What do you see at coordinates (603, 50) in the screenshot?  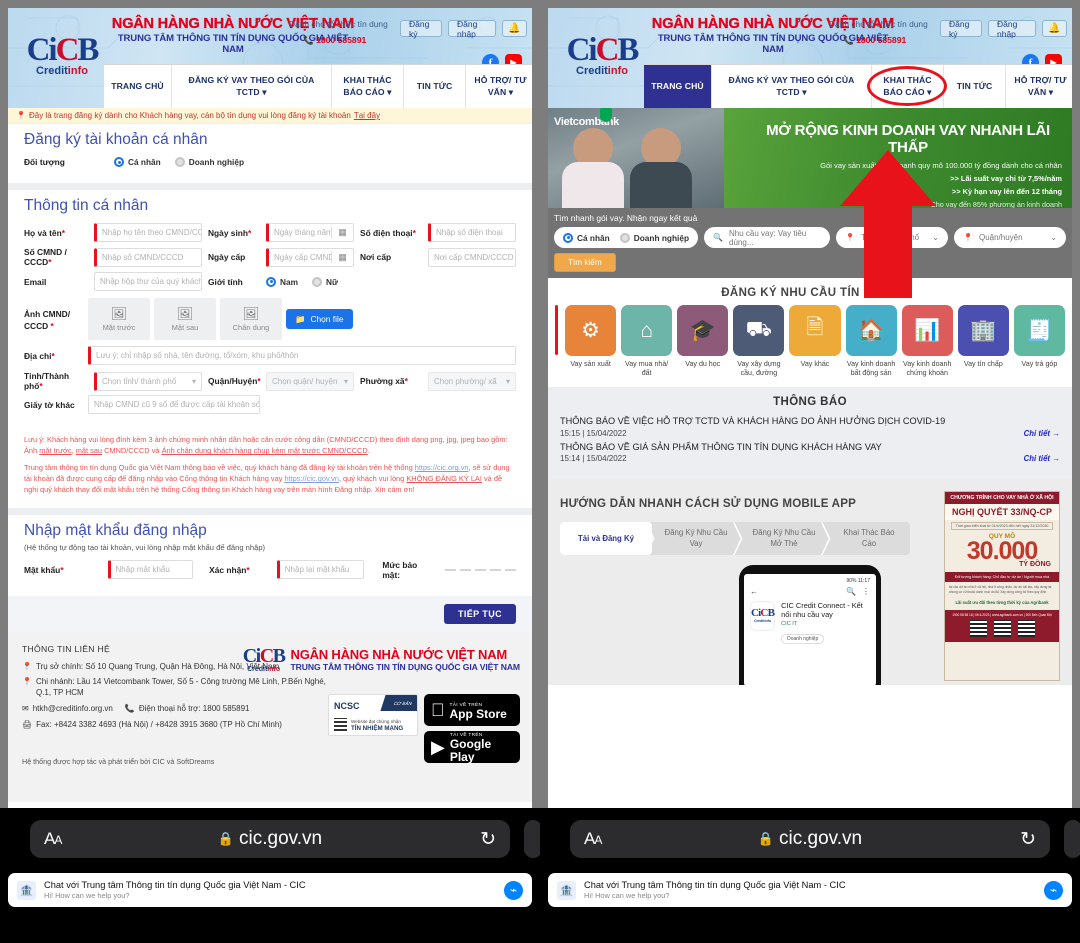 I see `logo-mark-right: CiCB` at bounding box center [603, 50].